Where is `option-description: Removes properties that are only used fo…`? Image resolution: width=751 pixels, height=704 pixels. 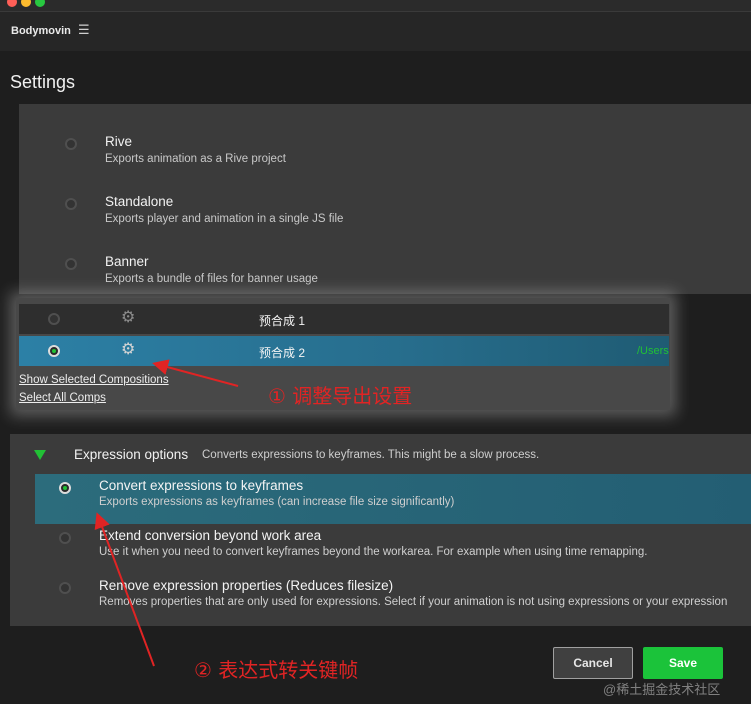
option-description: Removes properties that are only used fo… is located at coordinates (413, 602).